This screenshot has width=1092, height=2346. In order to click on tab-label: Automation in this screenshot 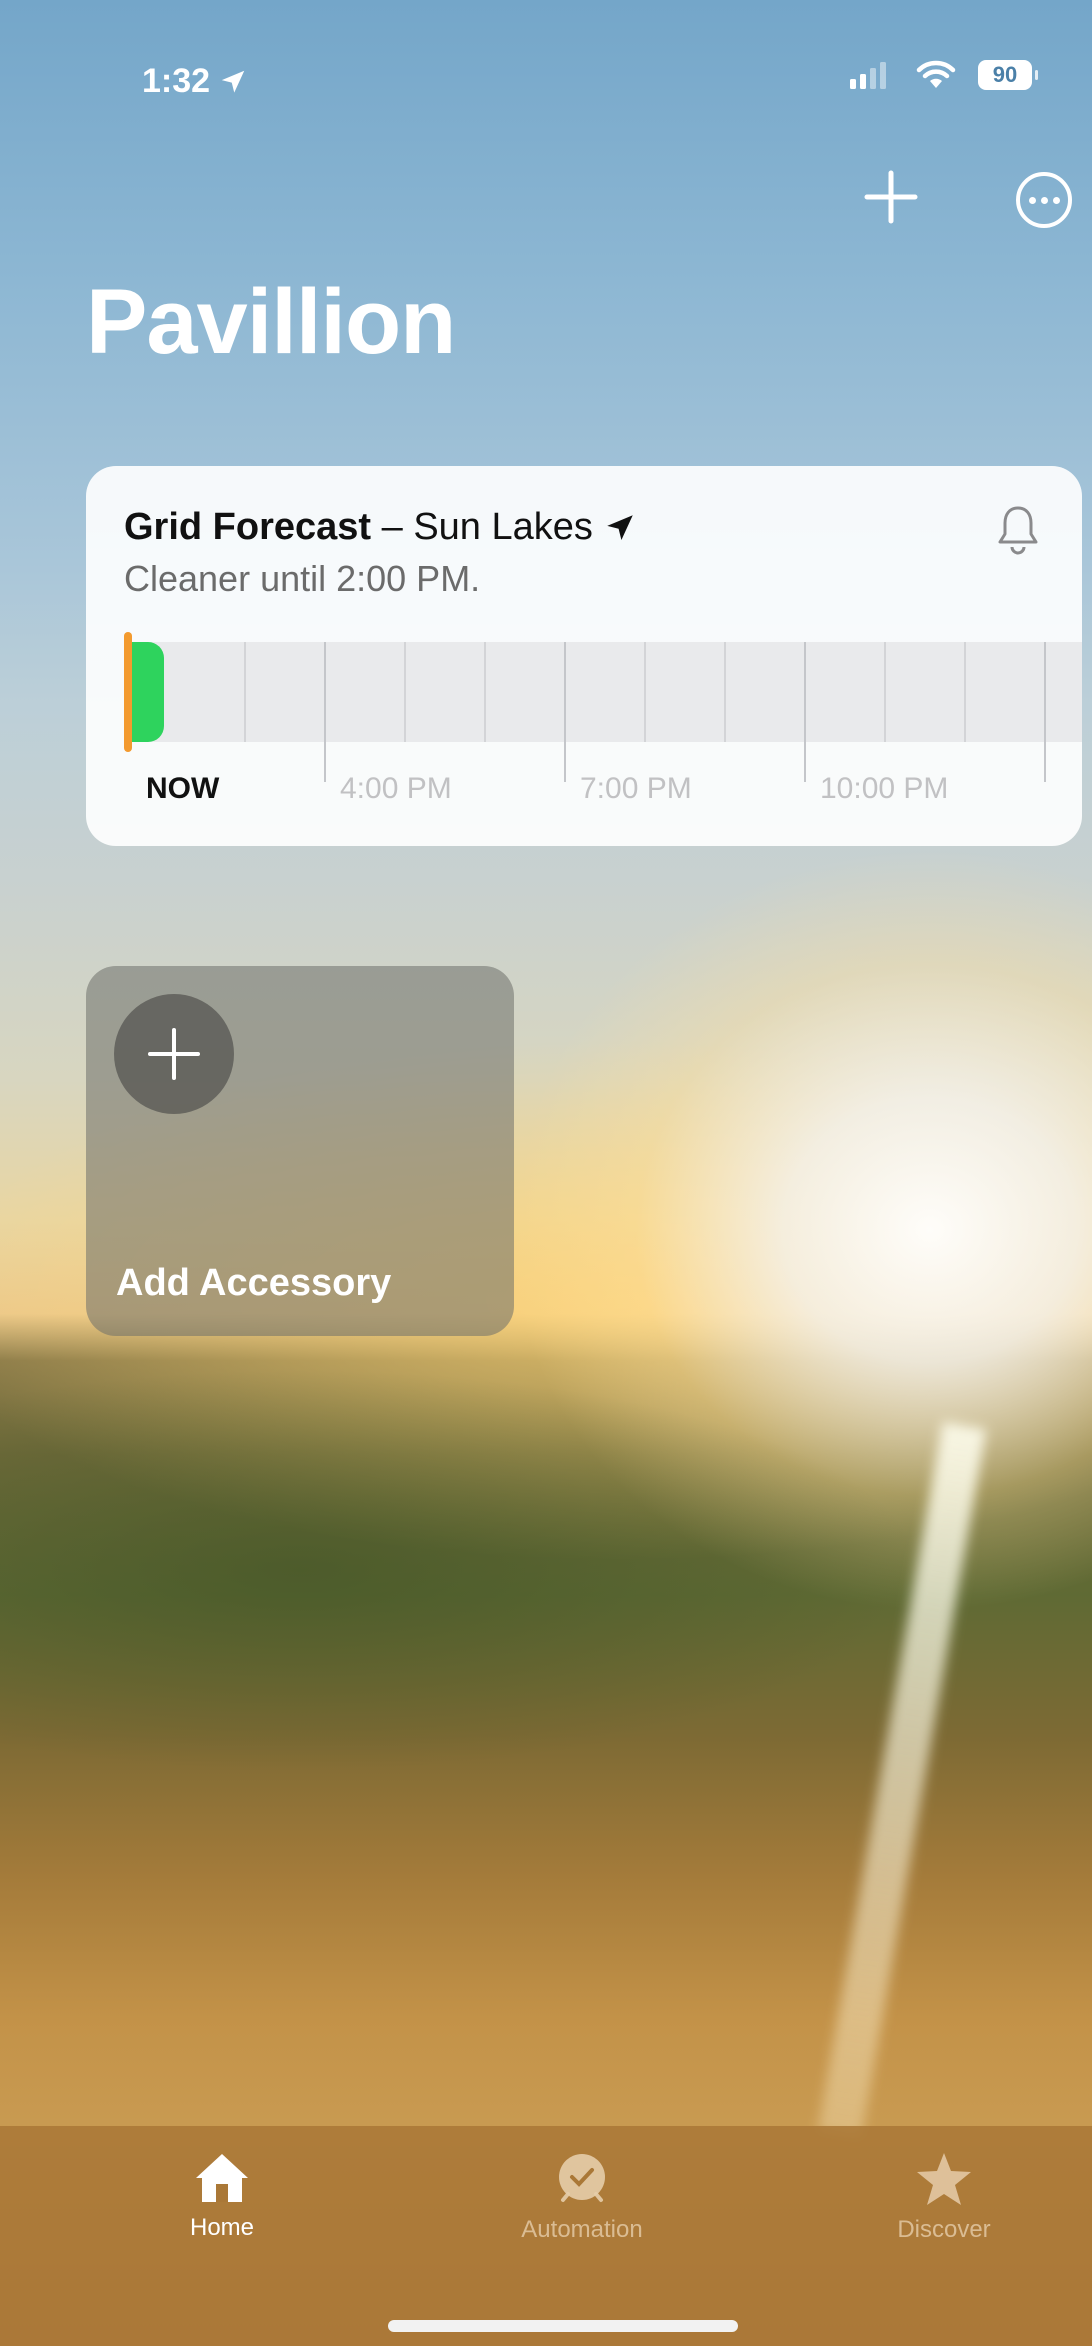, I will do `click(582, 2229)`.